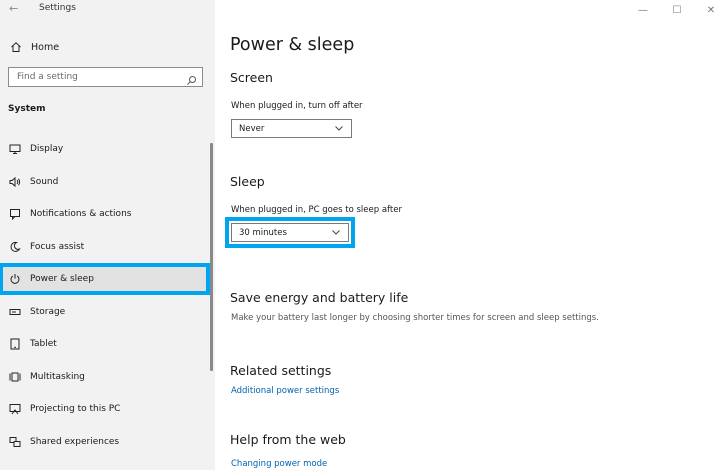 Image resolution: width=728 pixels, height=470 pixels. What do you see at coordinates (15, 247) in the screenshot?
I see `focus-assist-icon` at bounding box center [15, 247].